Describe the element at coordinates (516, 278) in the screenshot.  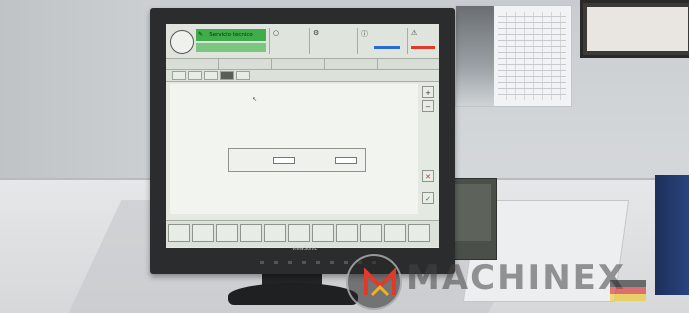
I see `watermark-text: MACHINEX` at that location.